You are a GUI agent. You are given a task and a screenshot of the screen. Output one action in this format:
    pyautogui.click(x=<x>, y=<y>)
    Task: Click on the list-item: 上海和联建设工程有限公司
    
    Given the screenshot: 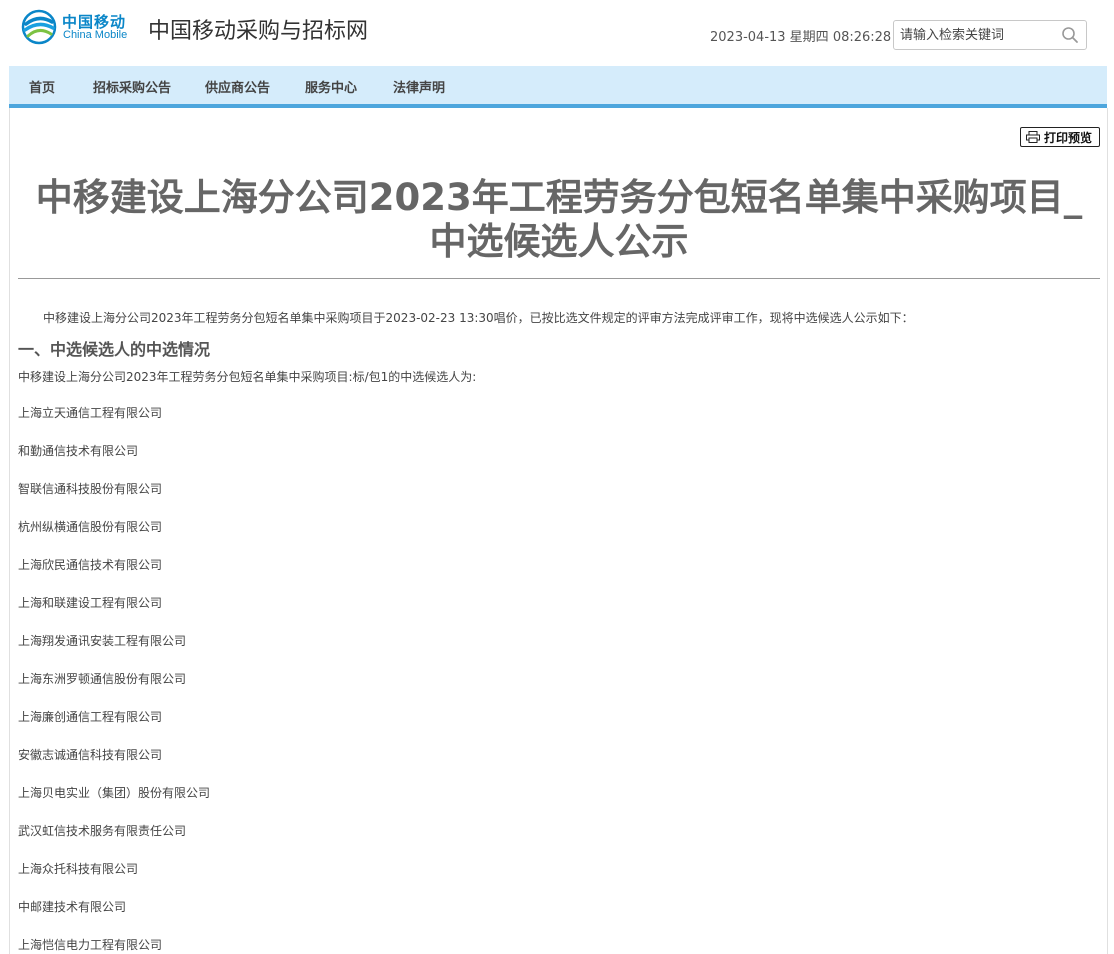 What is the action you would take?
    pyautogui.click(x=90, y=603)
    